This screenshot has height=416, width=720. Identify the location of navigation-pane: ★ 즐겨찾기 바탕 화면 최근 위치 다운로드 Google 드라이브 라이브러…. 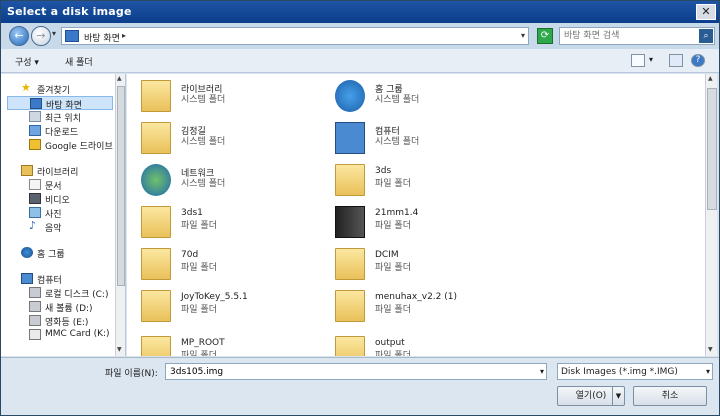
(63, 215).